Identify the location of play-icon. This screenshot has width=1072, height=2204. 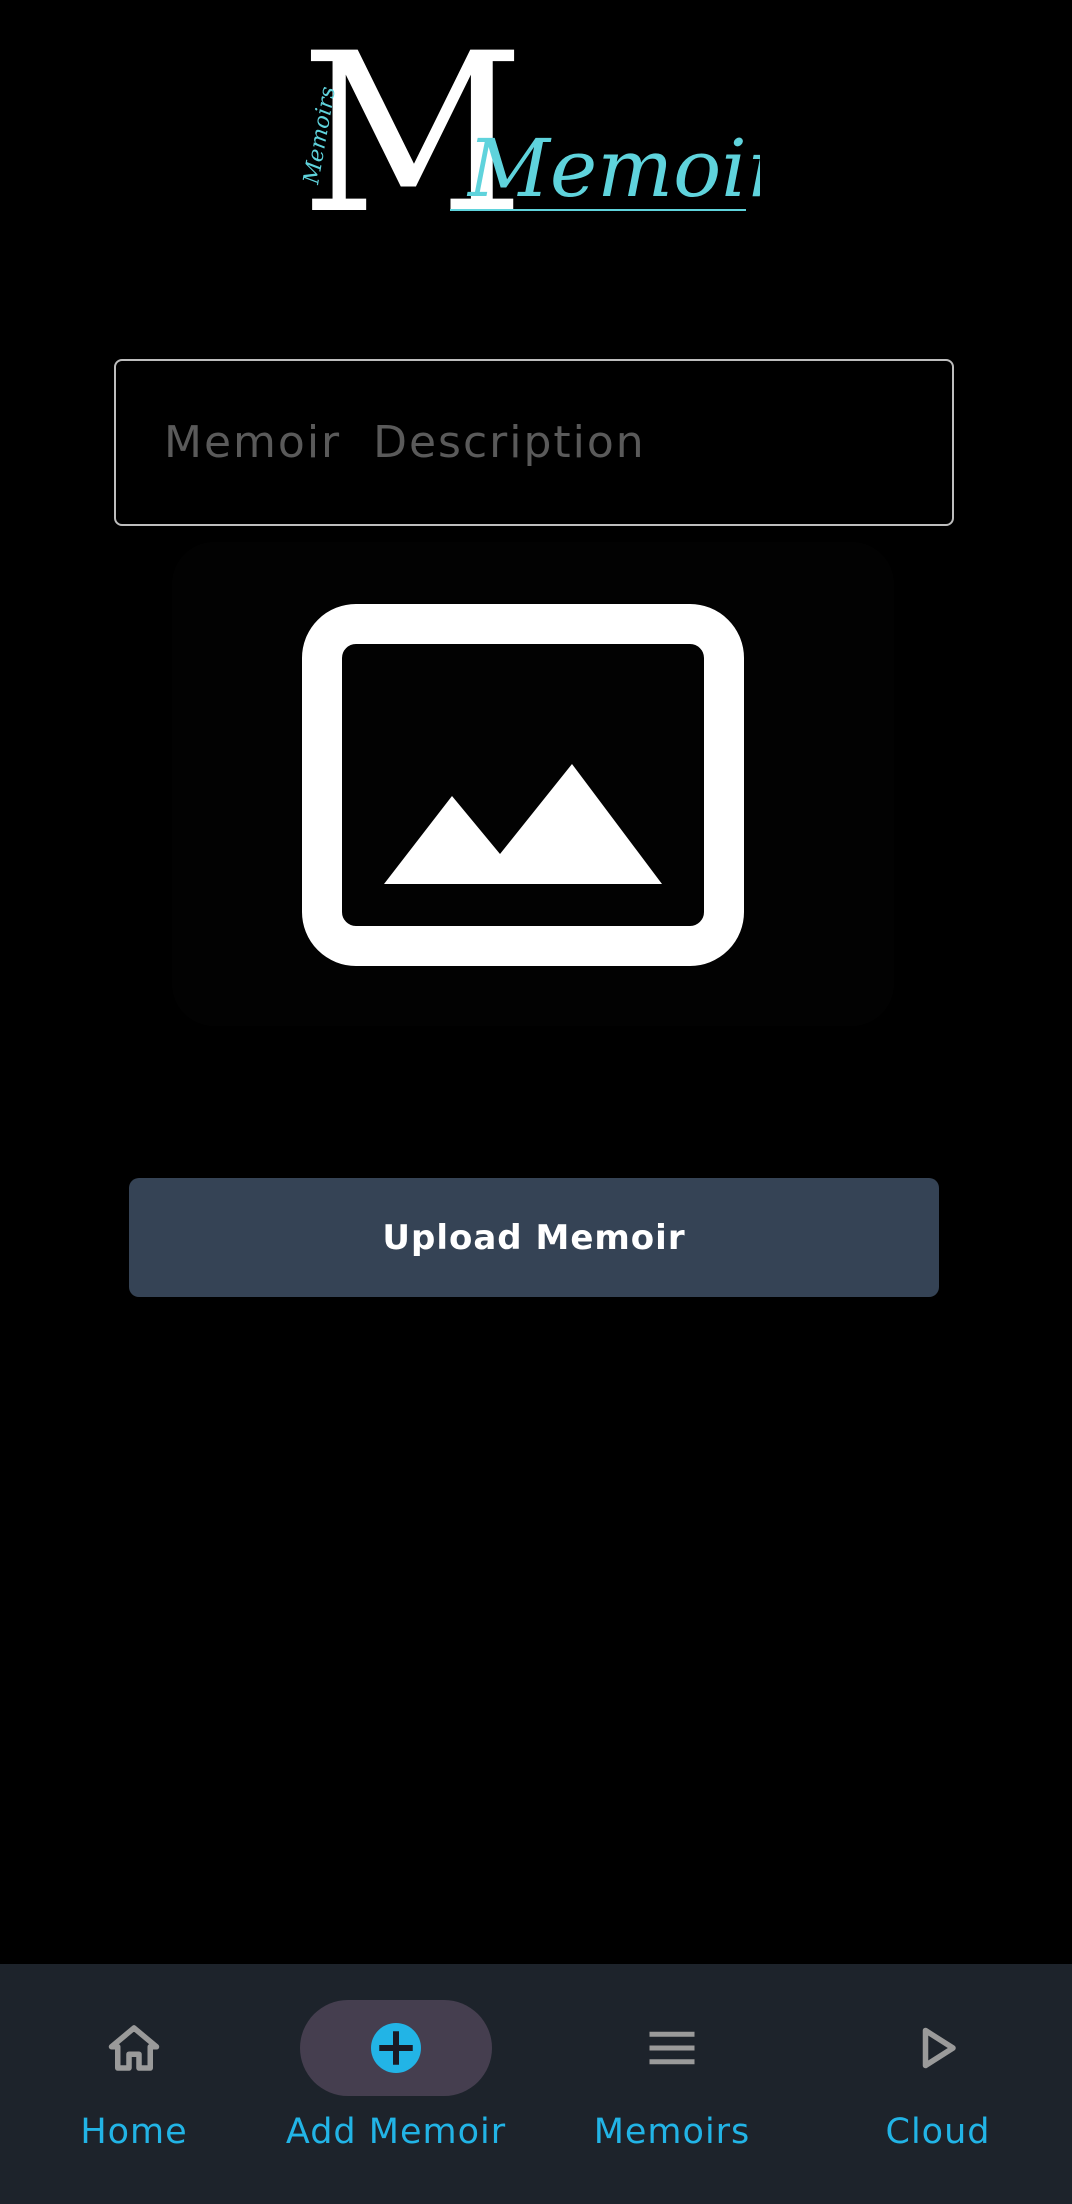
(939, 2048).